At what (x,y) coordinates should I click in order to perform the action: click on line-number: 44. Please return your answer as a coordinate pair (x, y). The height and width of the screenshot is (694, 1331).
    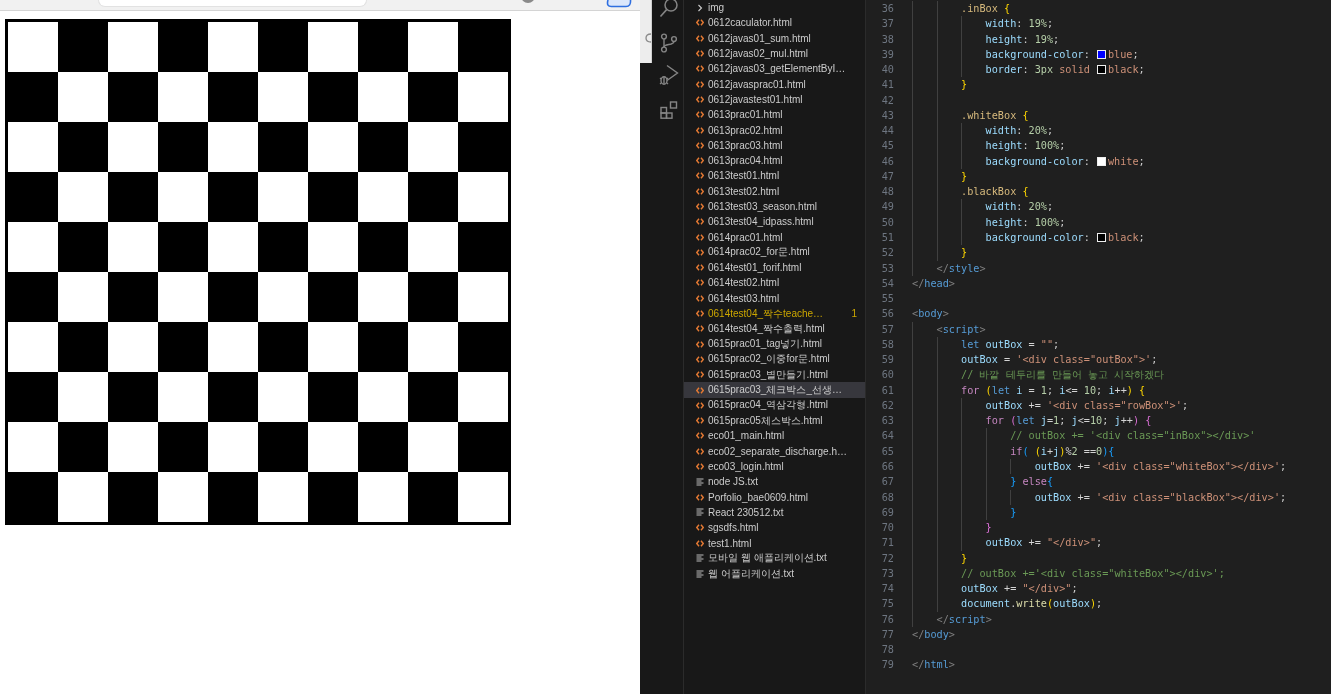
    Looking at the image, I should click on (887, 131).